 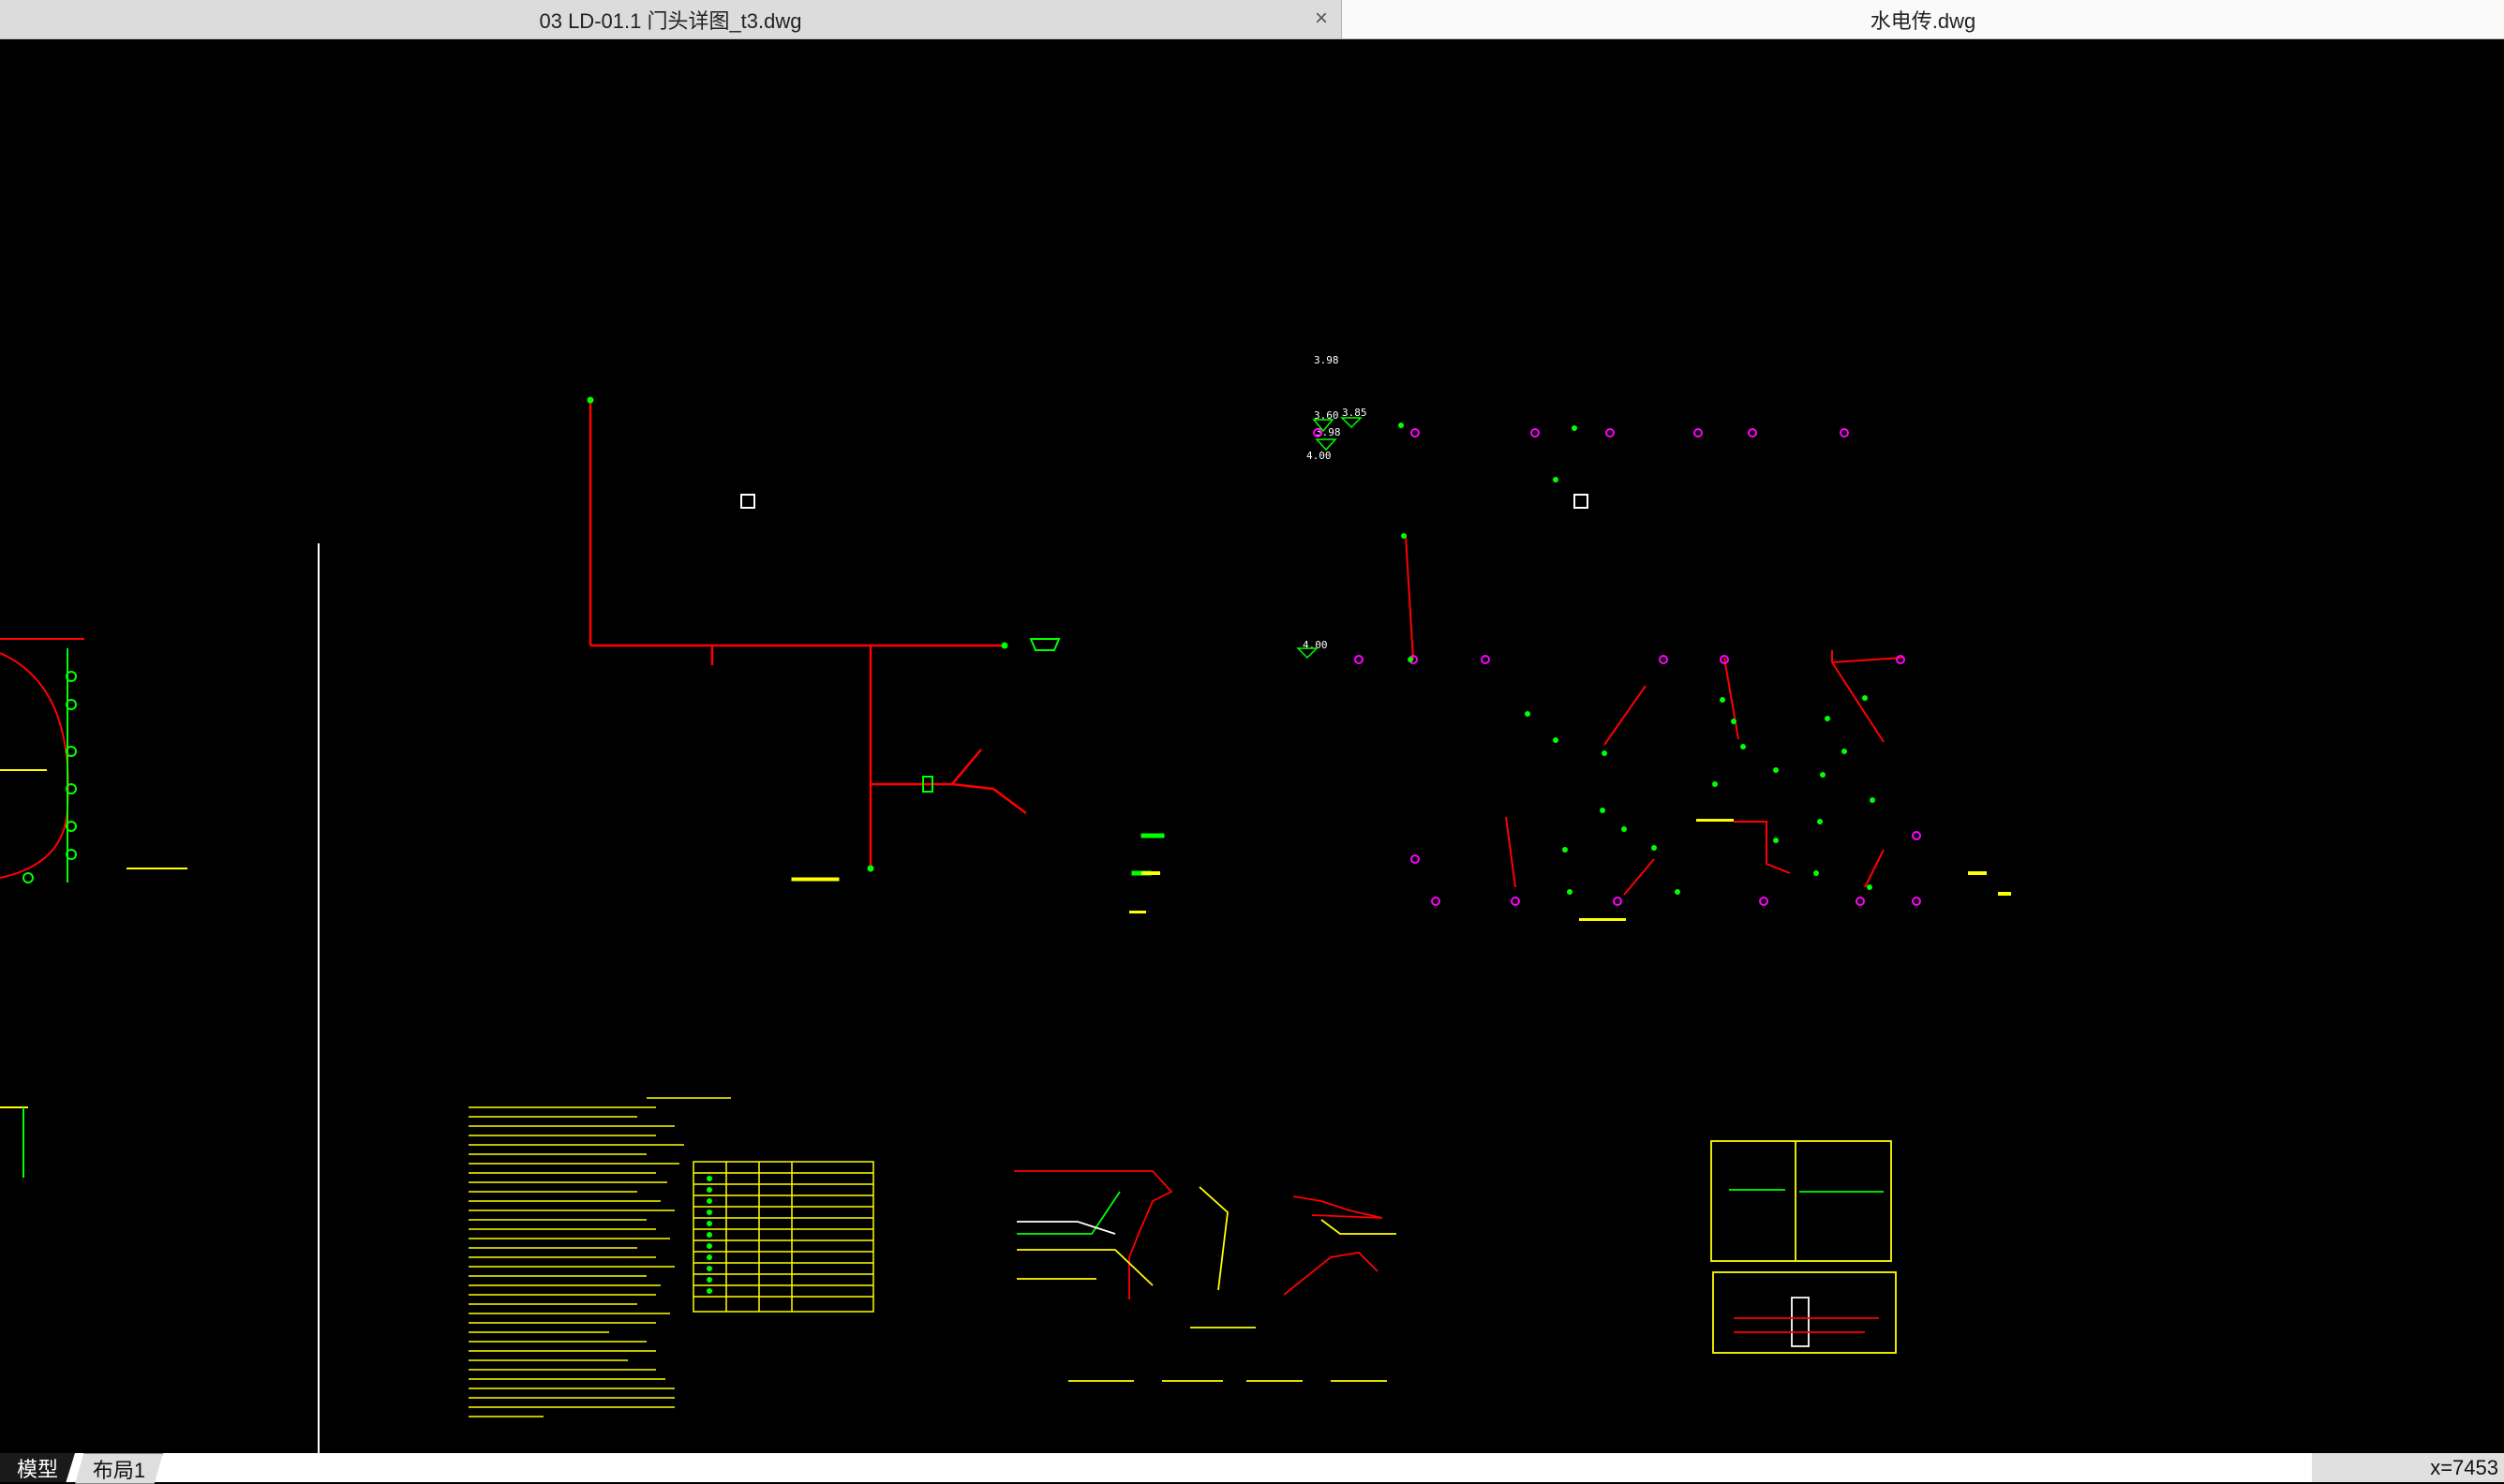 I want to click on elevation-label: 3.98, so click(x=1326, y=360).